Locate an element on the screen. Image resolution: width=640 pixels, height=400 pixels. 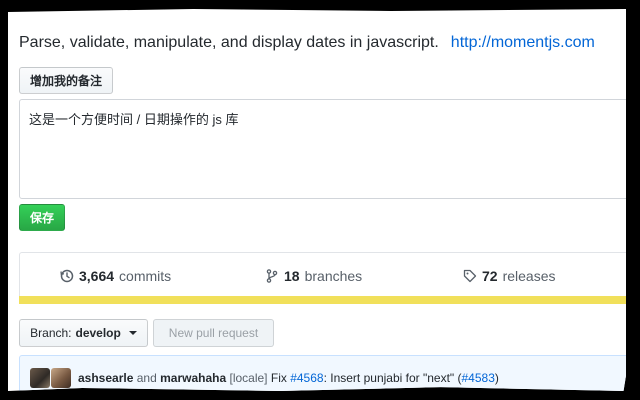
branches-label: branches is located at coordinates (333, 276).